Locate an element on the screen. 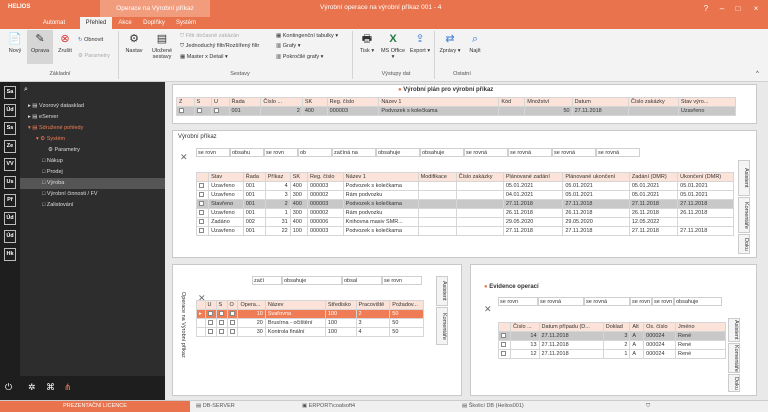 The height and width of the screenshot is (412, 768). filter-field: začíná na is located at coordinates (354, 152).